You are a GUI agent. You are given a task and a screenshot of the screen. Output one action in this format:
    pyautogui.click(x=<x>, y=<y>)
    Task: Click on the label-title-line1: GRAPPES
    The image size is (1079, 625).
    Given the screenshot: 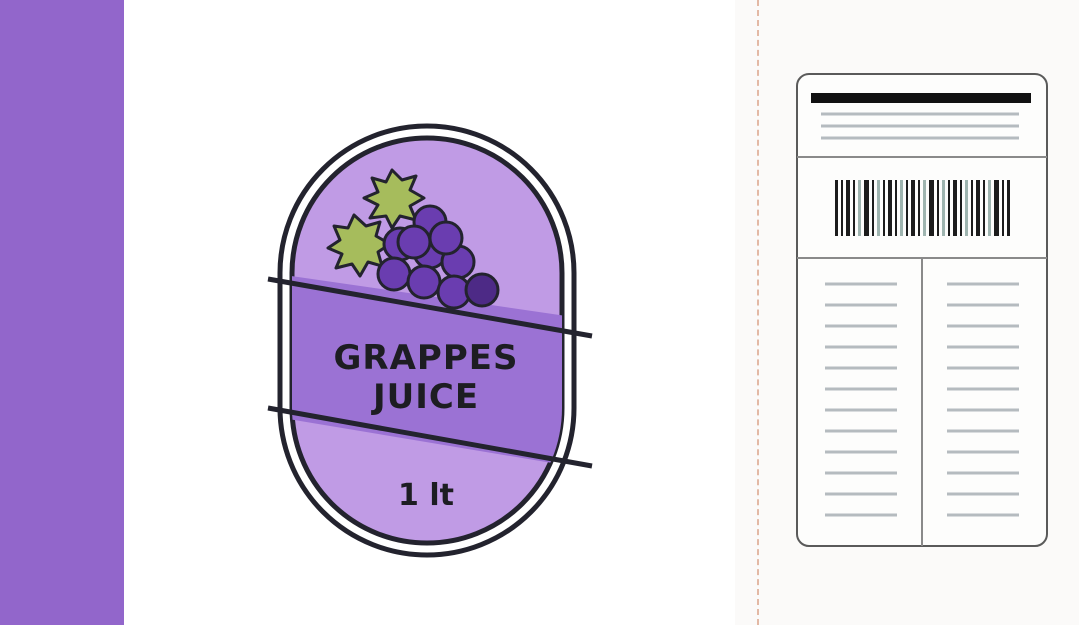 What is the action you would take?
    pyautogui.click(x=426, y=358)
    